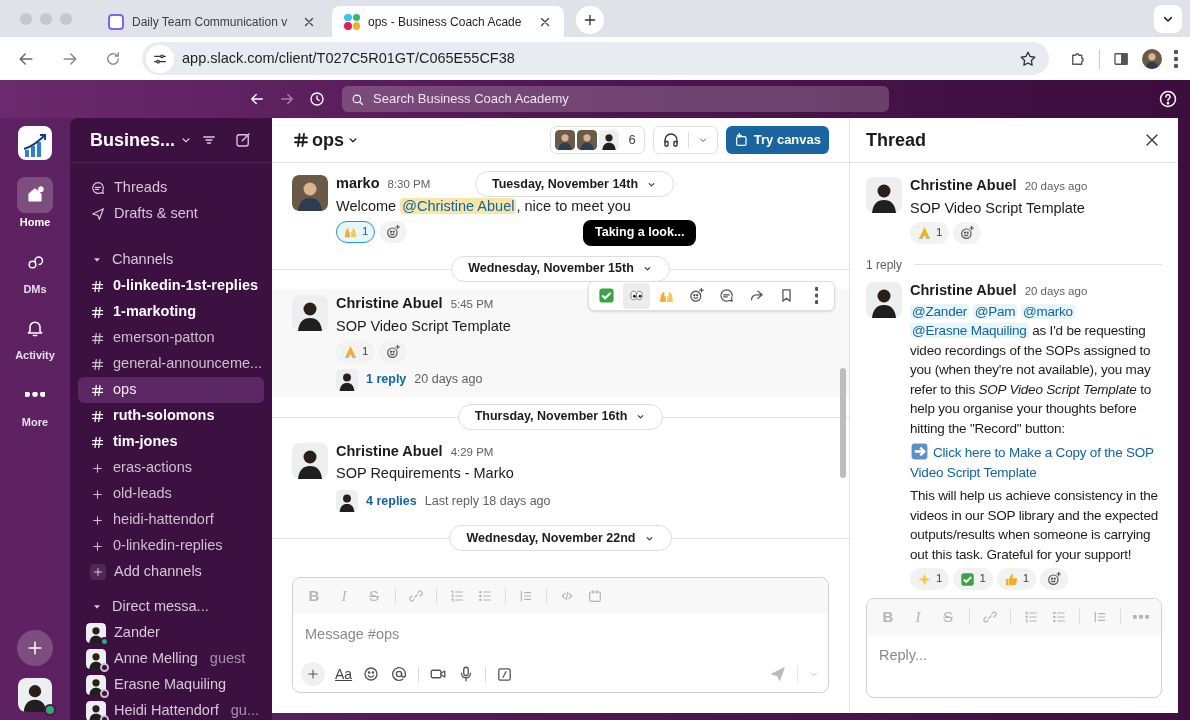  I want to click on compose-icon, so click(243, 140).